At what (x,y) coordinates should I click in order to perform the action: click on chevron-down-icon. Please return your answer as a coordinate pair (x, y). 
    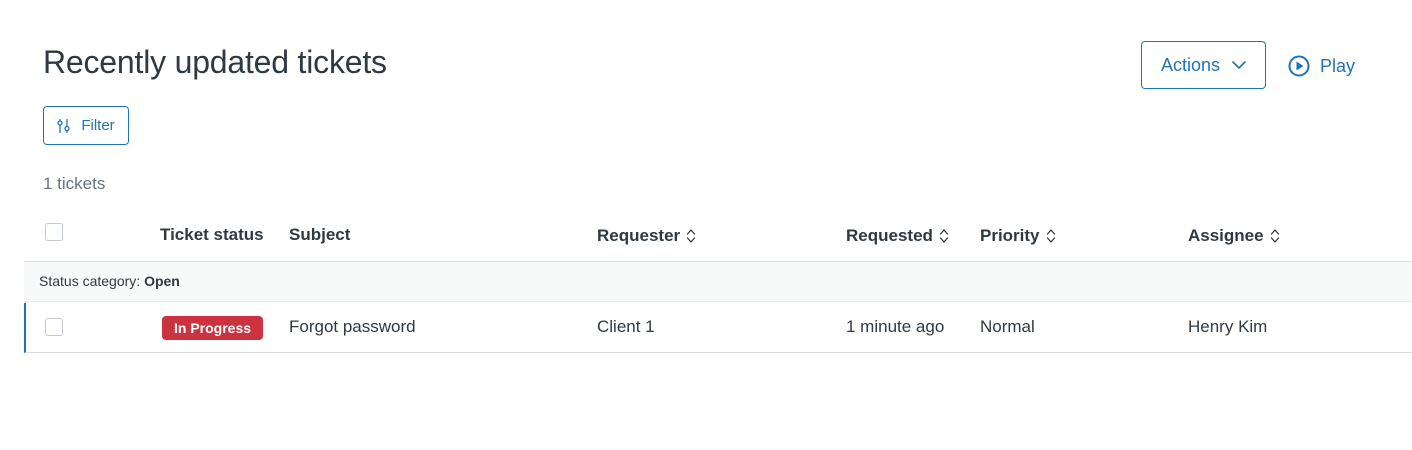
    Looking at the image, I should click on (1239, 65).